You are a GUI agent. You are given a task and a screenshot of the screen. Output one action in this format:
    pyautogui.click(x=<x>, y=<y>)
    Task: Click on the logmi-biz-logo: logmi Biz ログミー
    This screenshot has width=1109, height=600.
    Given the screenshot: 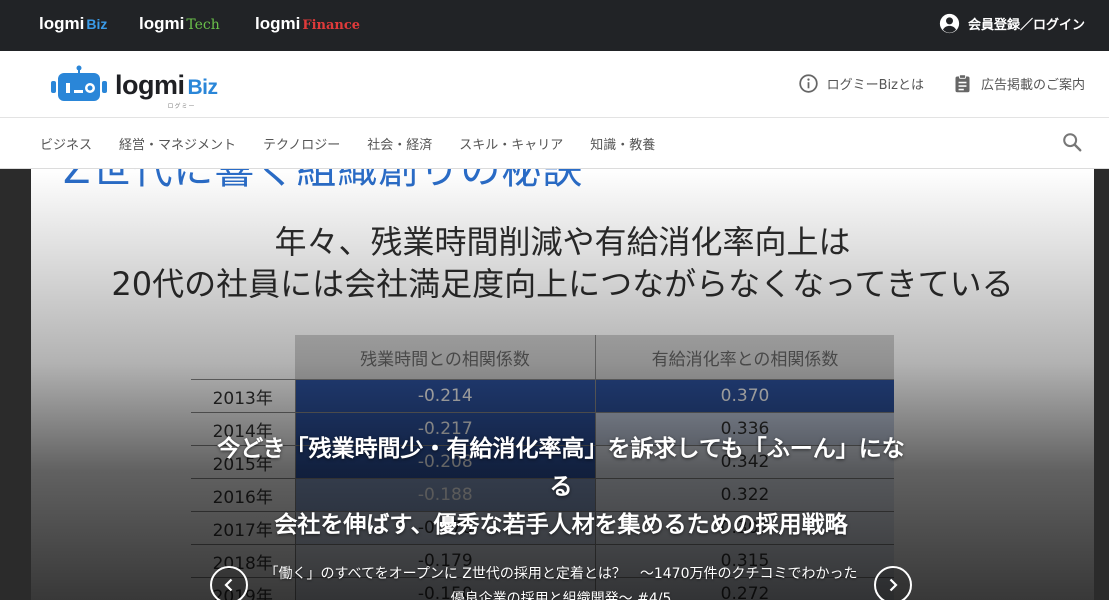 What is the action you would take?
    pyautogui.click(x=134, y=87)
    